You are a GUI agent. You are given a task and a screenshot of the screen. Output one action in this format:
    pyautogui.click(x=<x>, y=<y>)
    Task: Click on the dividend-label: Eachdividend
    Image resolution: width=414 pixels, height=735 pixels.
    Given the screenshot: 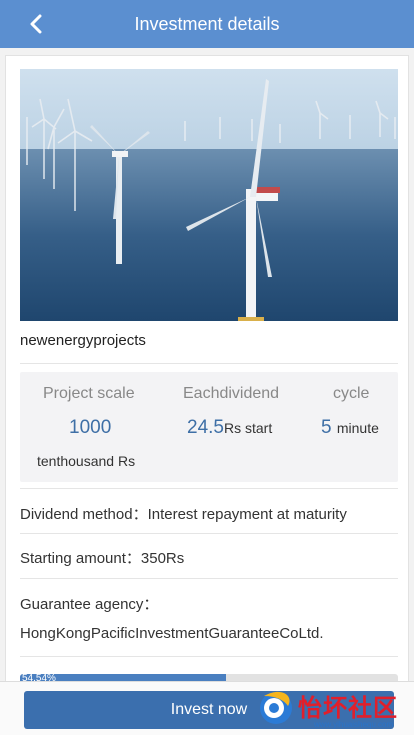 What is the action you would take?
    pyautogui.click(x=231, y=393)
    